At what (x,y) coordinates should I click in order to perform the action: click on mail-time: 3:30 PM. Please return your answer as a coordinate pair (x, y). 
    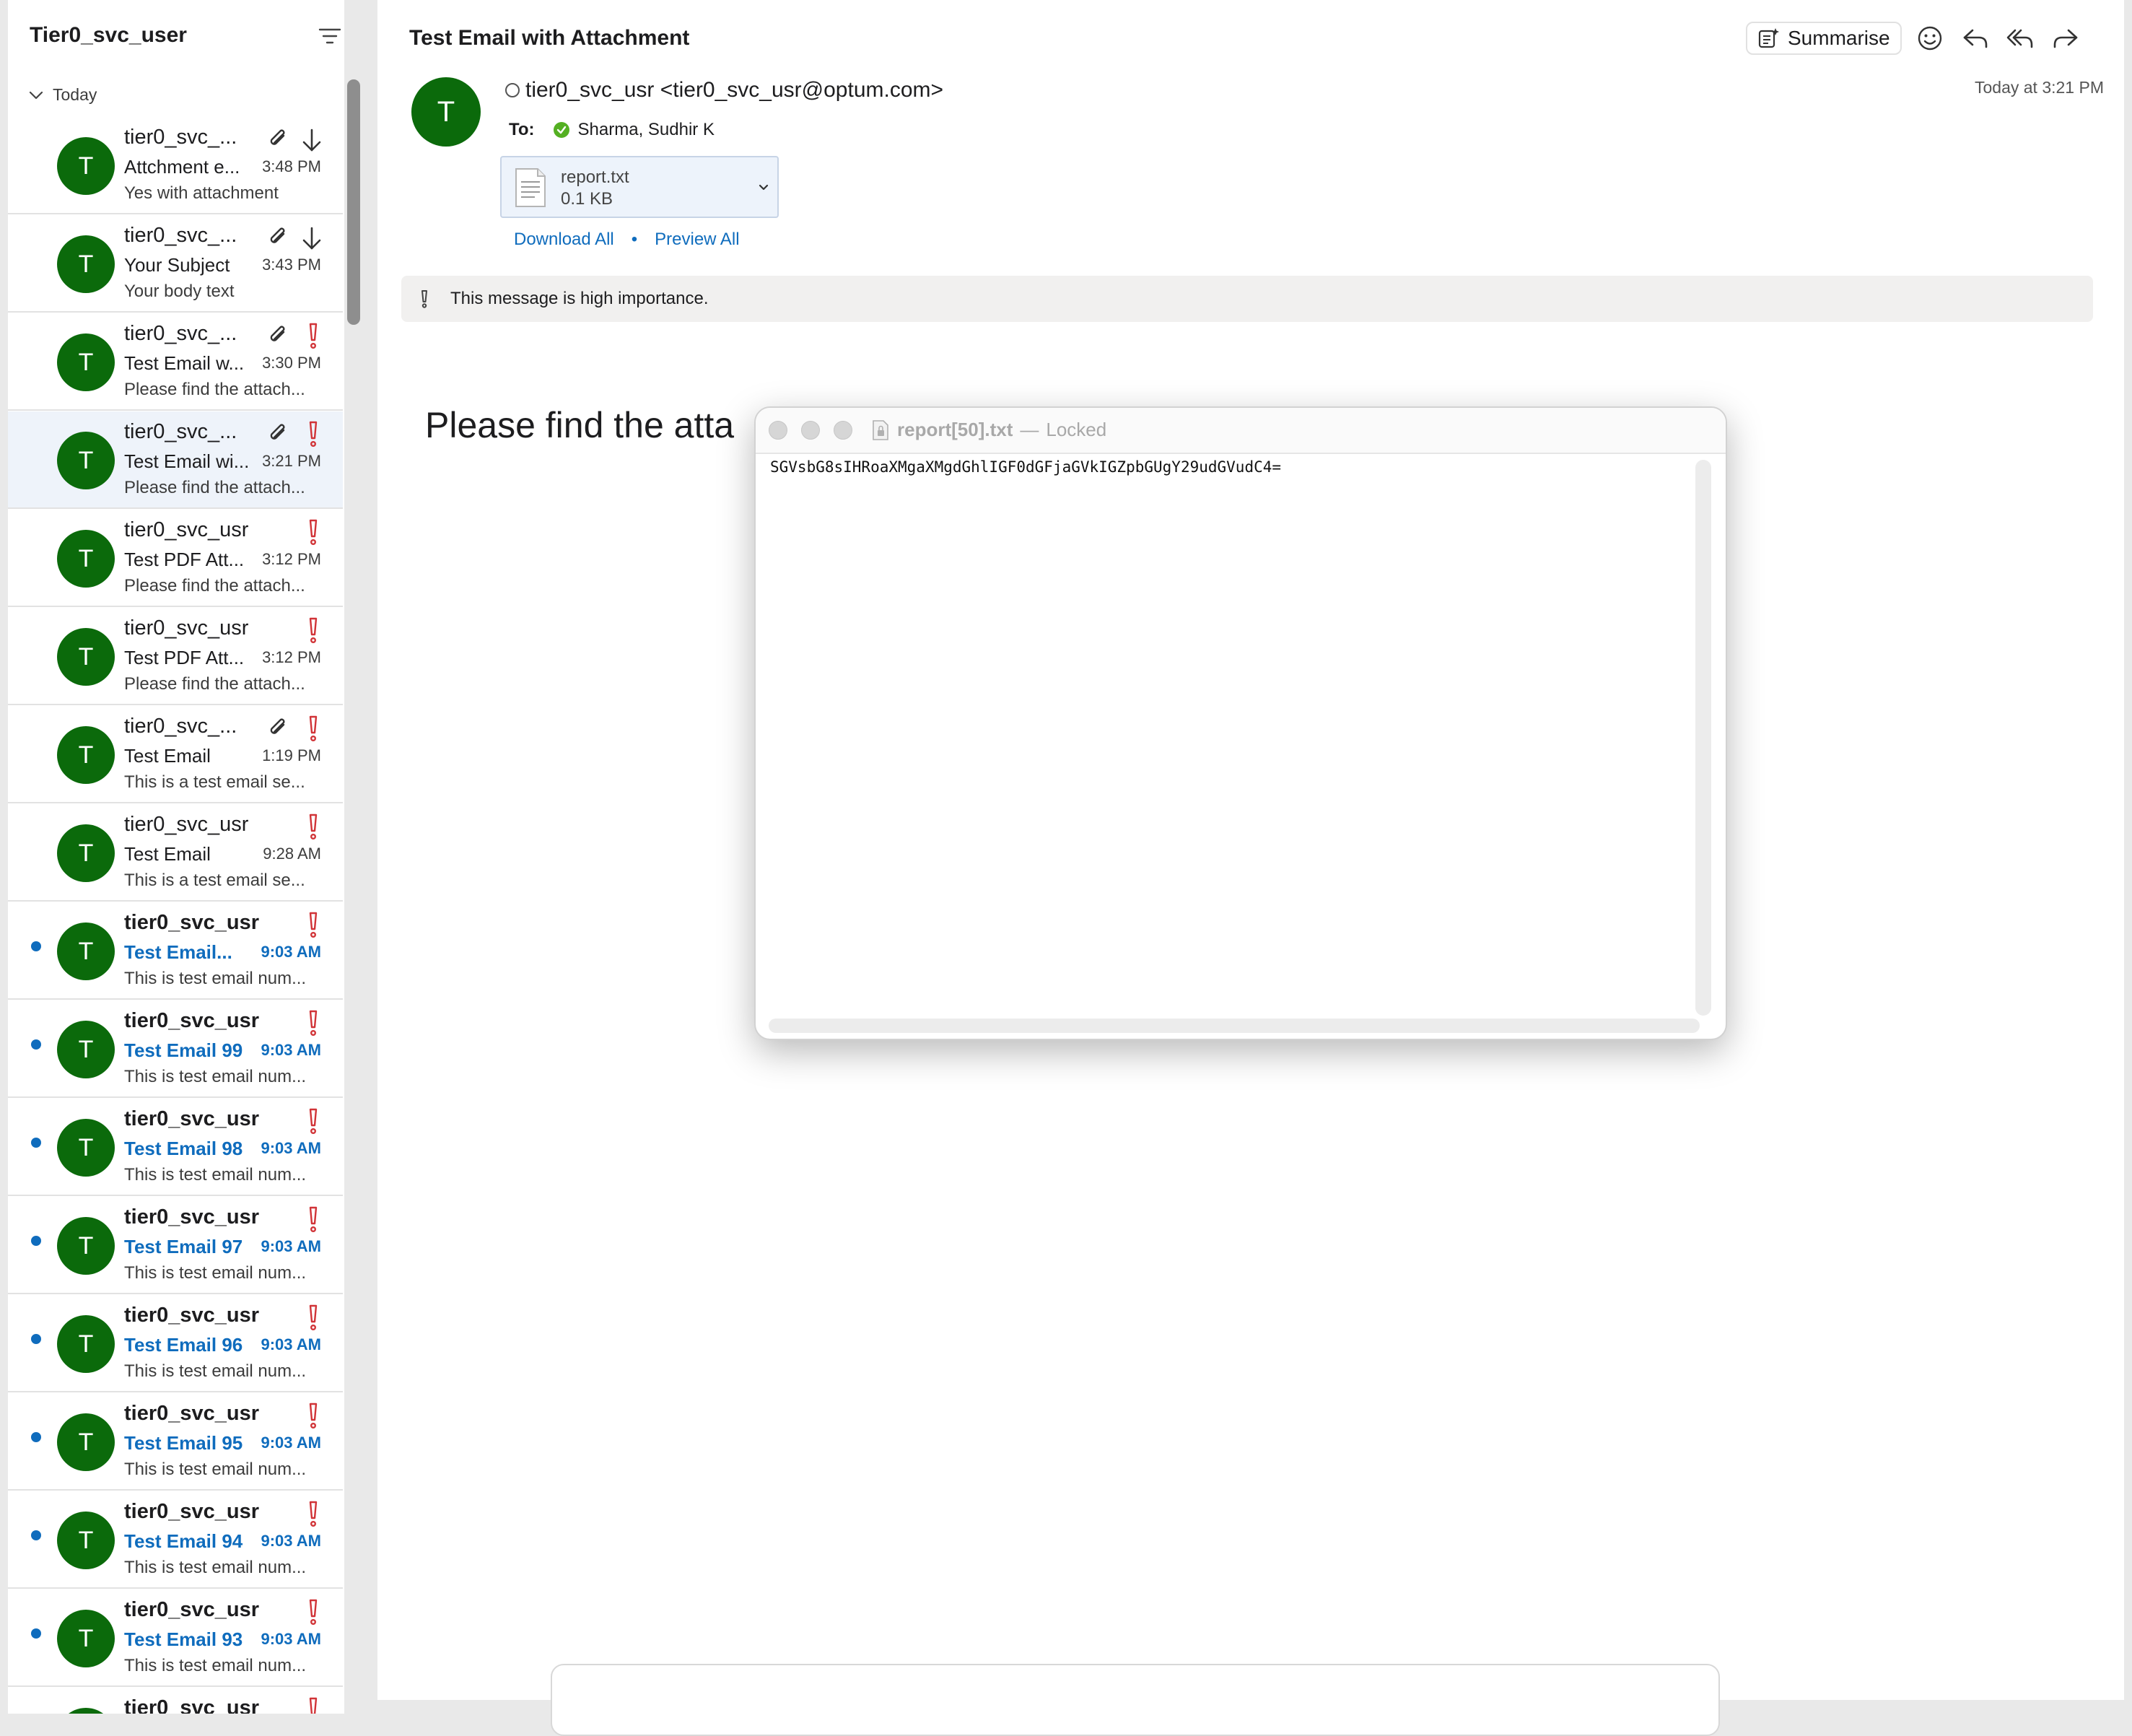
    Looking at the image, I should click on (292, 363).